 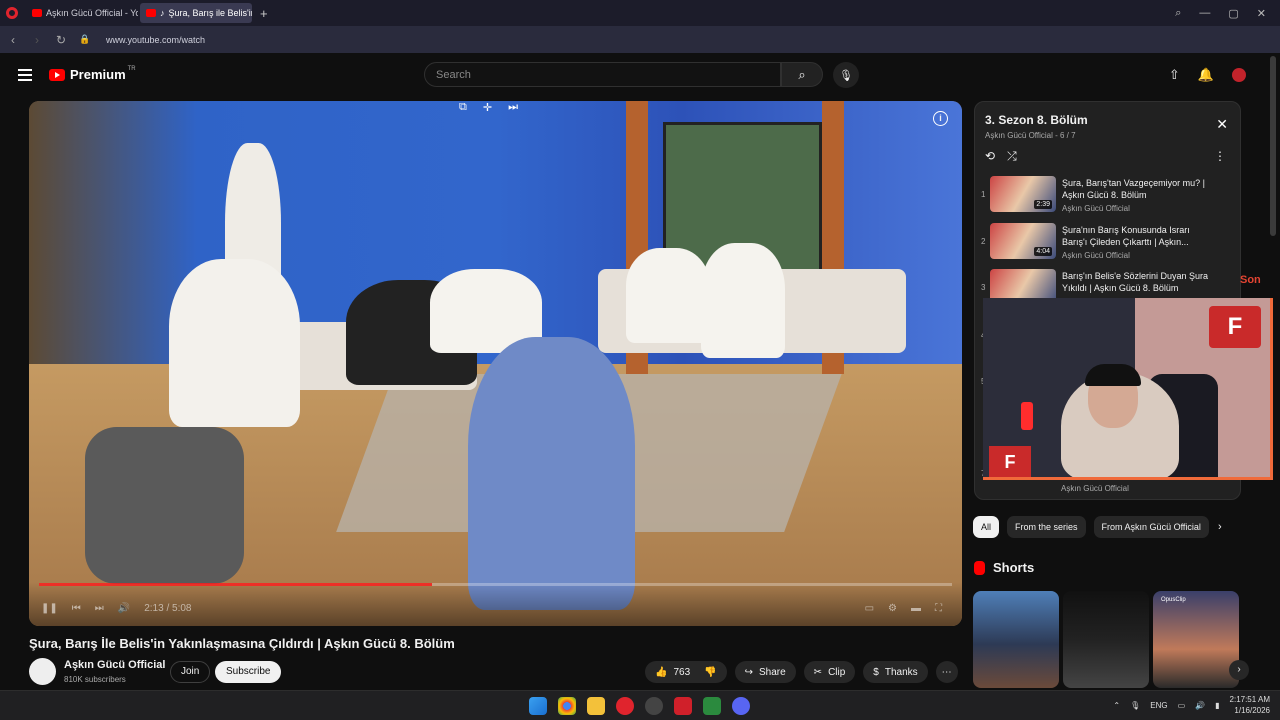 What do you see at coordinates (741, 706) in the screenshot?
I see `discord-icon` at bounding box center [741, 706].